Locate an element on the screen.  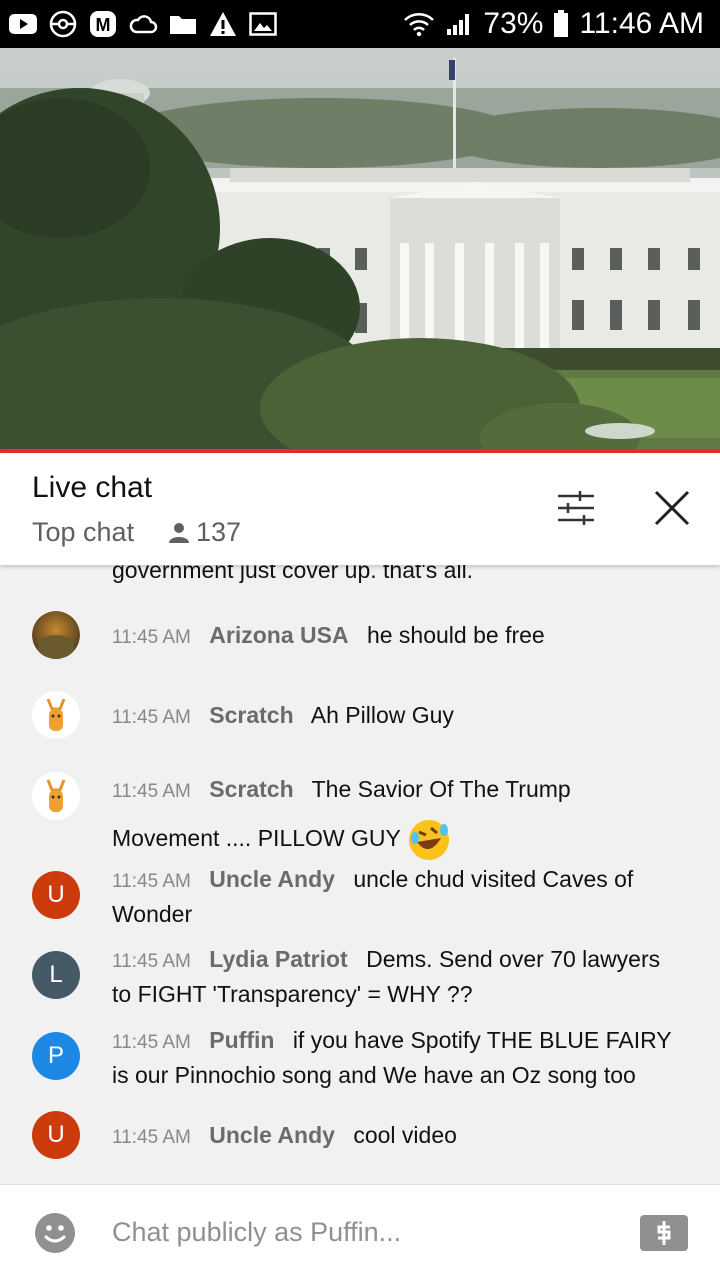
emoji-button is located at coordinates (55, 1233).